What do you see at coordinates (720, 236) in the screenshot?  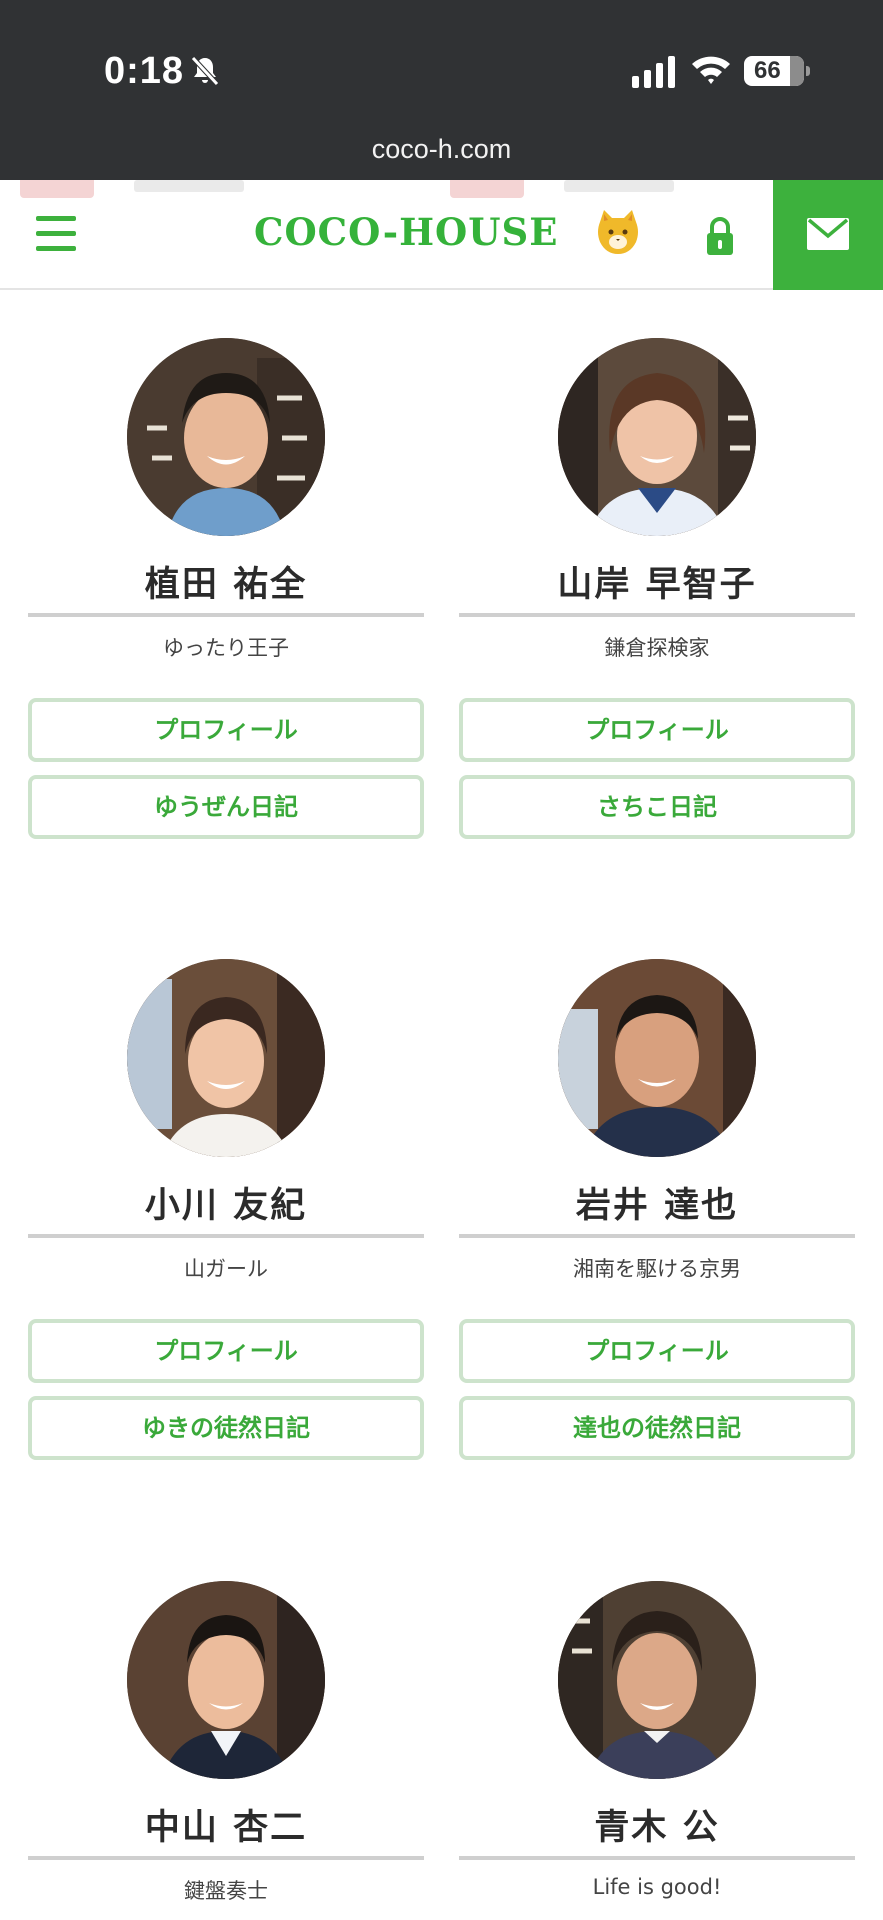 I see `lock-icon` at bounding box center [720, 236].